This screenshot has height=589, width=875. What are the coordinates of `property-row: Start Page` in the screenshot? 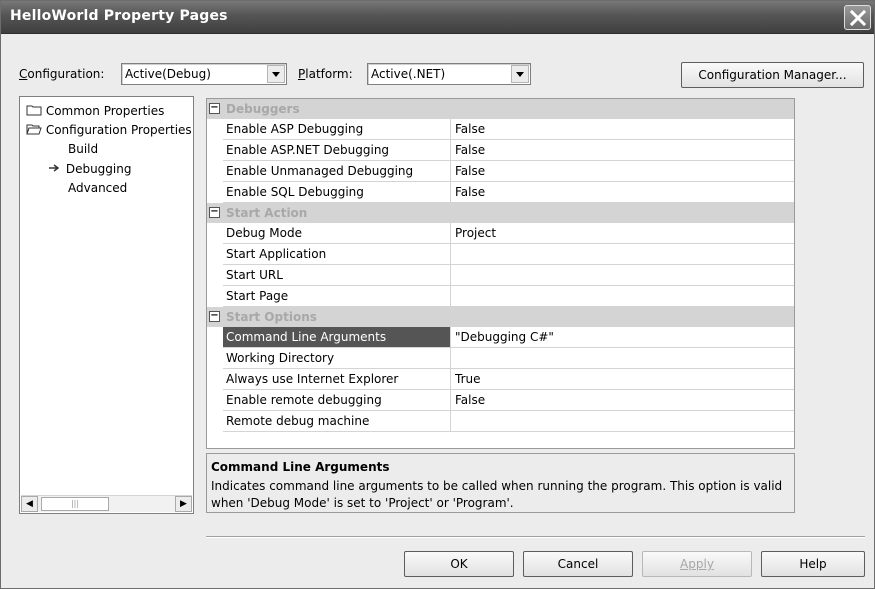 It's located at (508, 296).